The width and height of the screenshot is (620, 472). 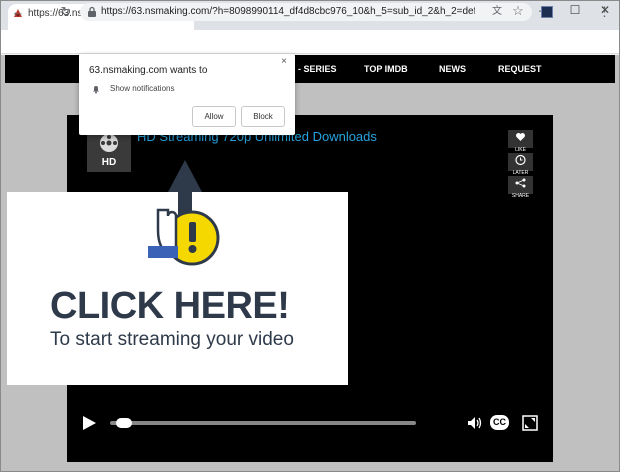 I want to click on ad-subtext: To start streaming your video, so click(x=195, y=340).